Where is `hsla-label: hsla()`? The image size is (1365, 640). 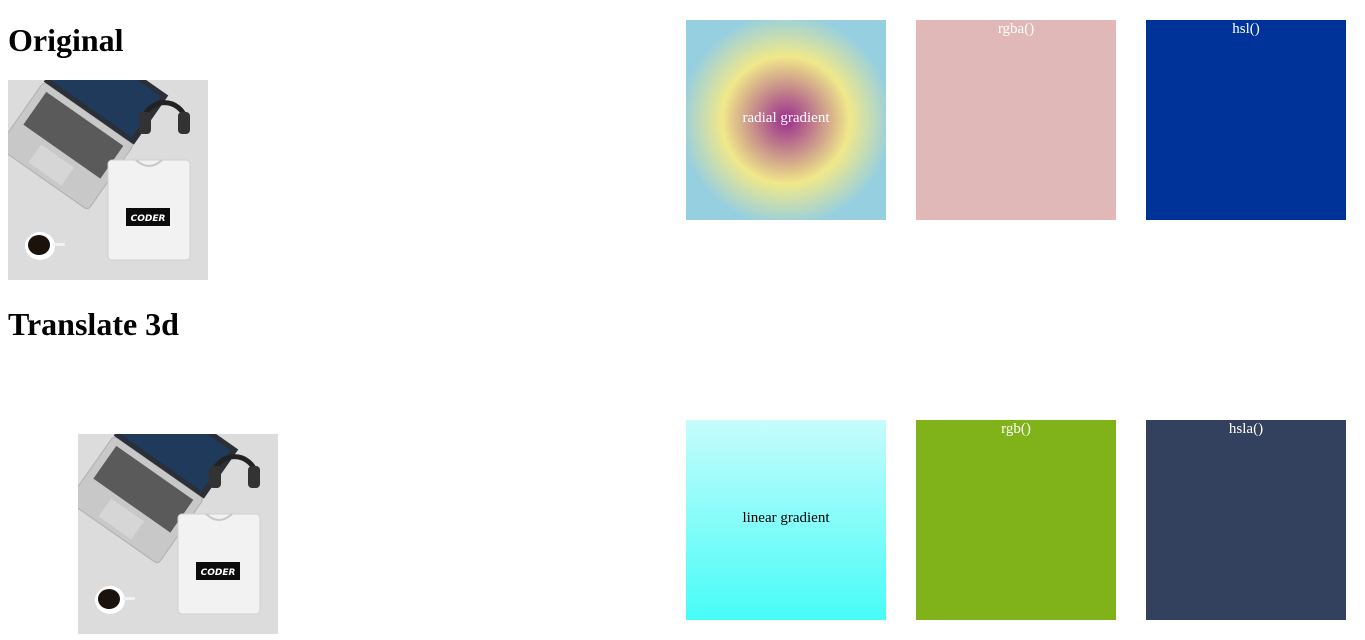
hsla-label: hsla() is located at coordinates (1246, 429).